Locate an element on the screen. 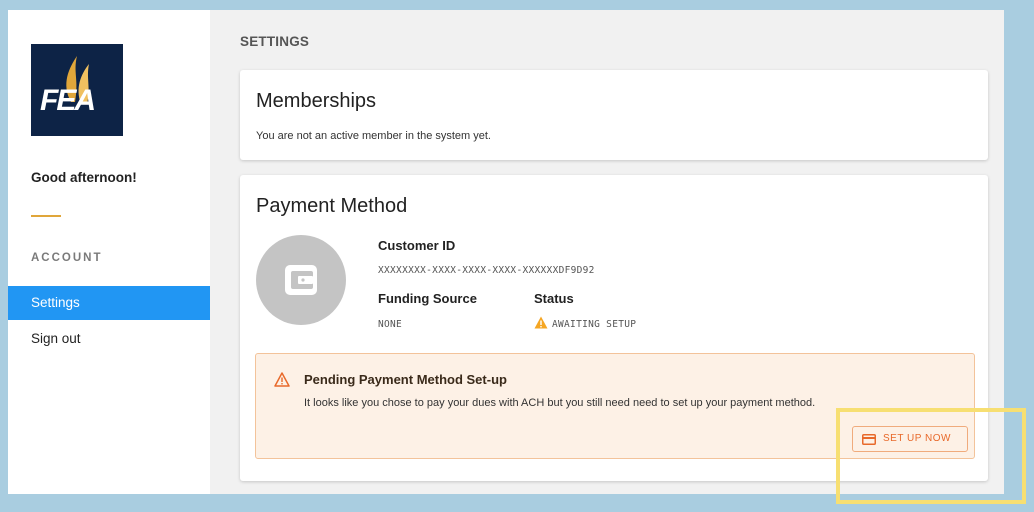 The height and width of the screenshot is (512, 1034). greeting-text: Good afternoon! is located at coordinates (84, 177).